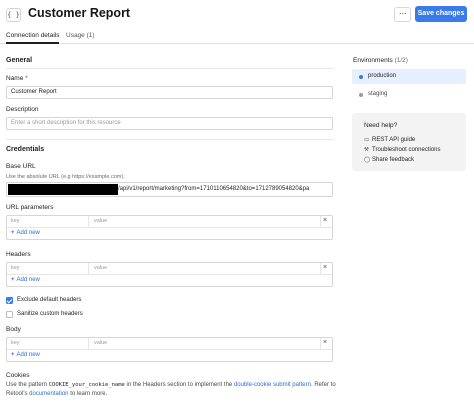  Describe the element at coordinates (27, 385) in the screenshot. I see `cookies-text: Use the pattern` at that location.